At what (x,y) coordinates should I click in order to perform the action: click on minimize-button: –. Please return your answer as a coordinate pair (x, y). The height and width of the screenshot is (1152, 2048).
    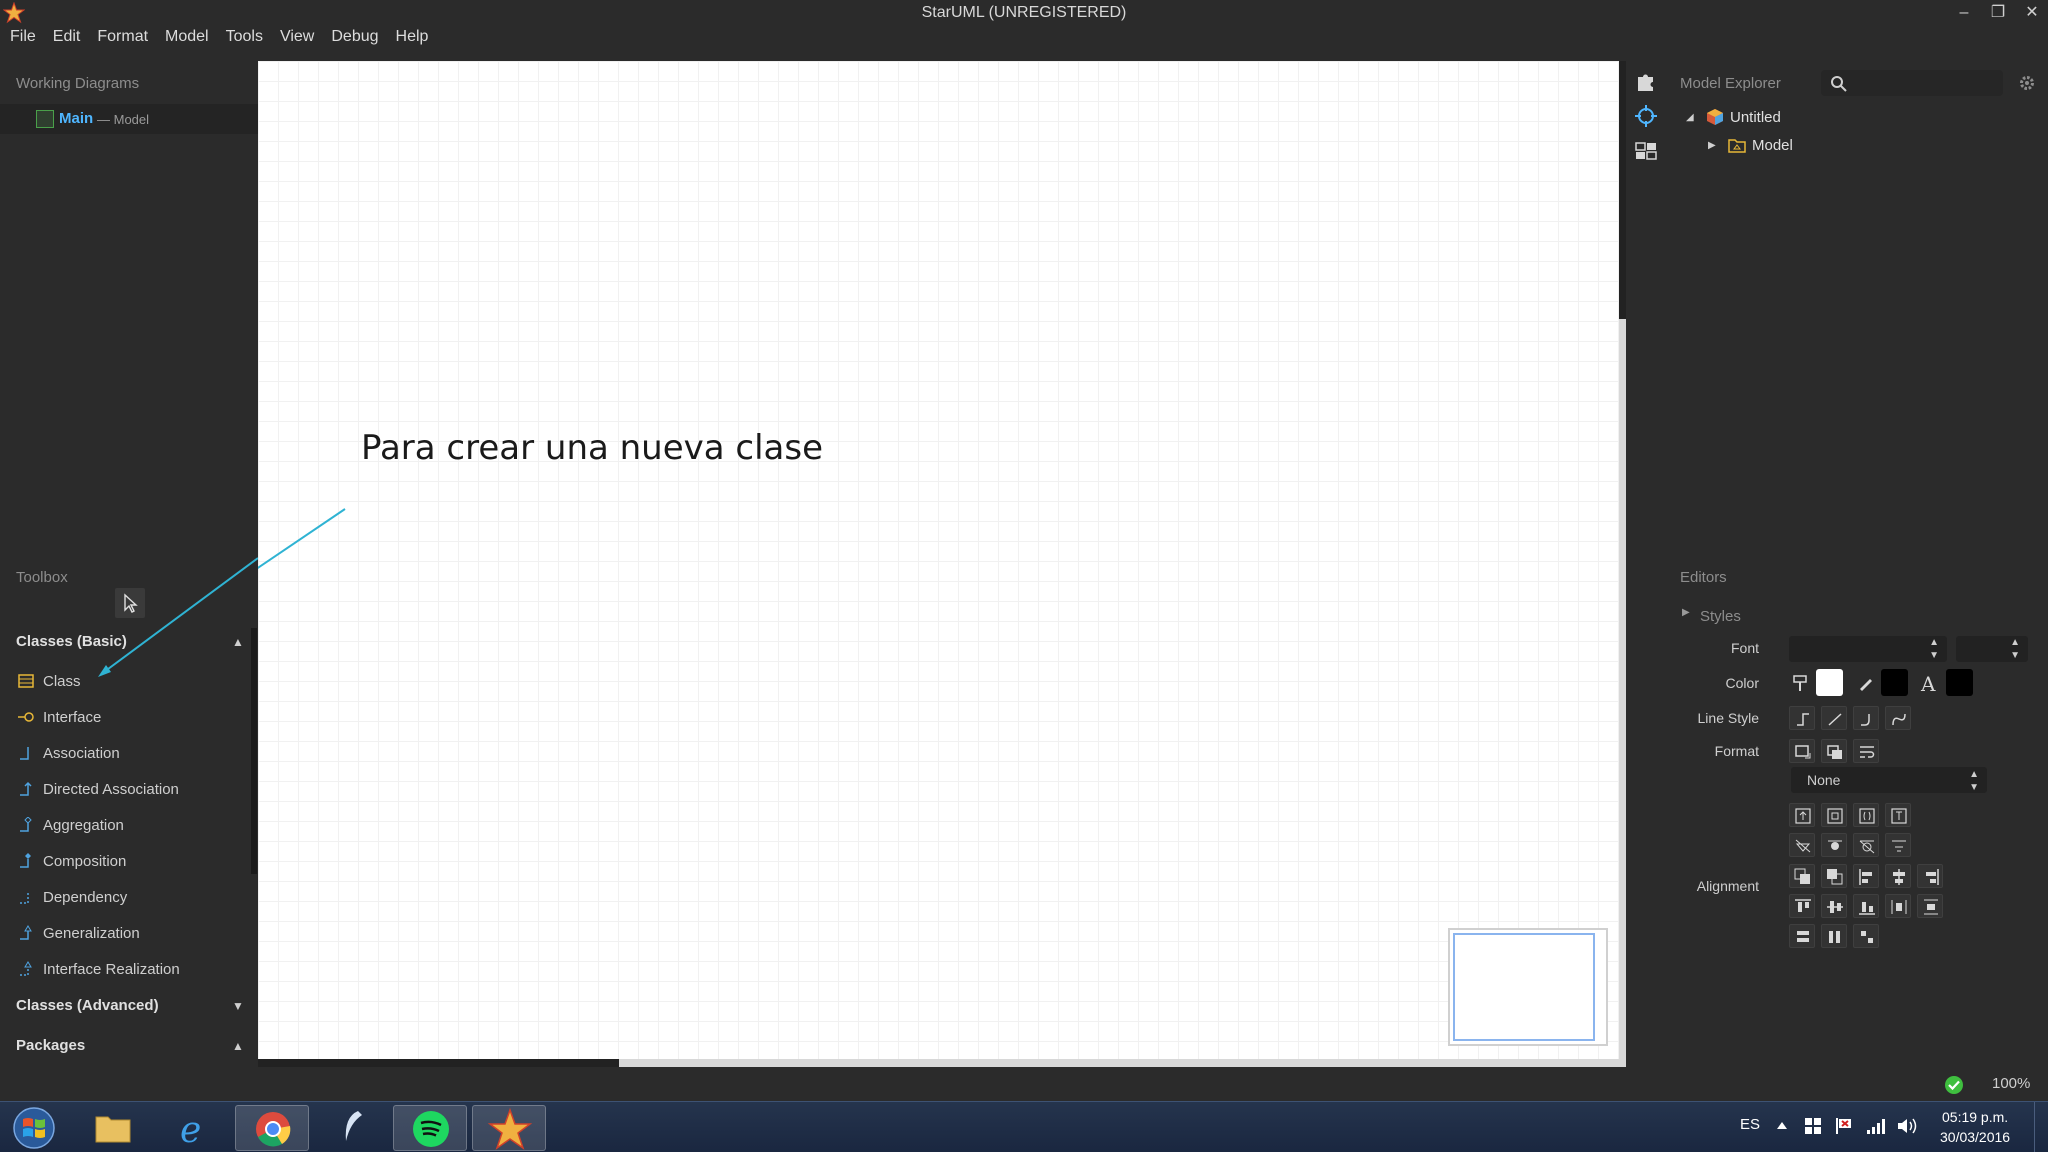
    Looking at the image, I should click on (1964, 13).